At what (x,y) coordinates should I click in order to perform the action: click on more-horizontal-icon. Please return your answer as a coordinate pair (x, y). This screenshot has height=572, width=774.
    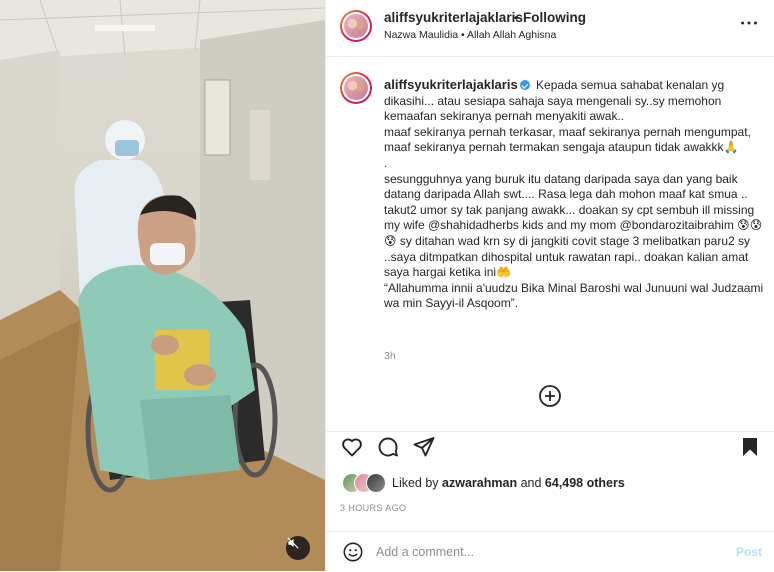
    Looking at the image, I should click on (749, 23).